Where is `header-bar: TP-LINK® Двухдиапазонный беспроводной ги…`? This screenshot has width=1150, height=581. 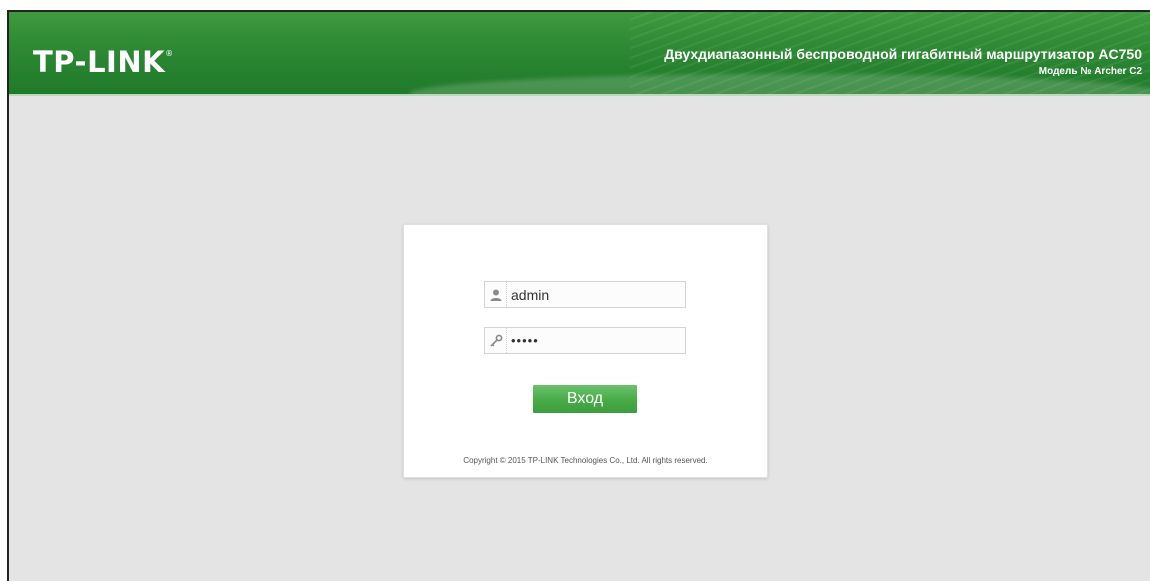 header-bar: TP-LINK® Двухдиапазонный беспроводной ги… is located at coordinates (579, 53).